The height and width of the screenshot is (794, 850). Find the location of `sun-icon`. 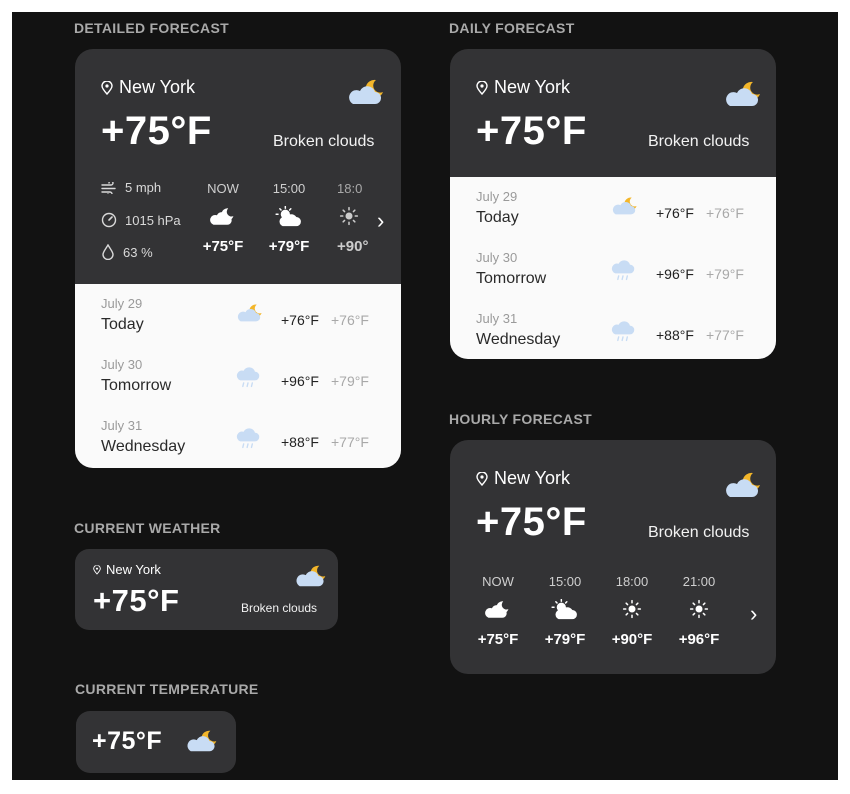

sun-icon is located at coordinates (699, 609).